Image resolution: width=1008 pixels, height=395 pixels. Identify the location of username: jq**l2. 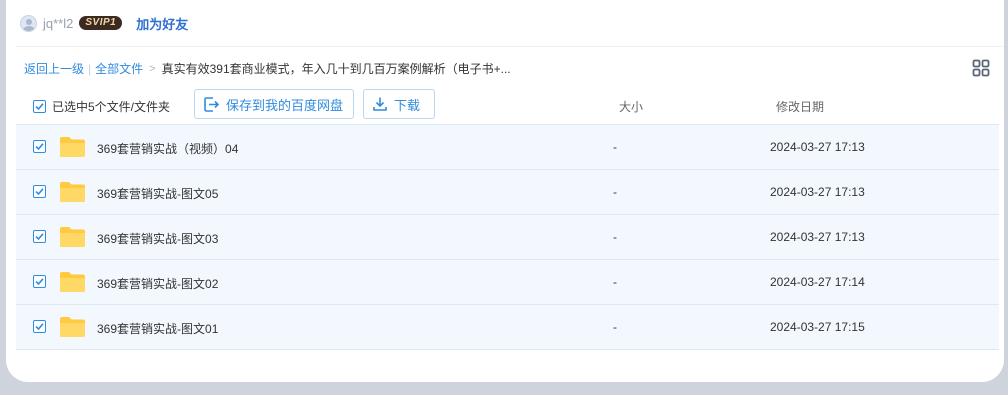
(58, 23).